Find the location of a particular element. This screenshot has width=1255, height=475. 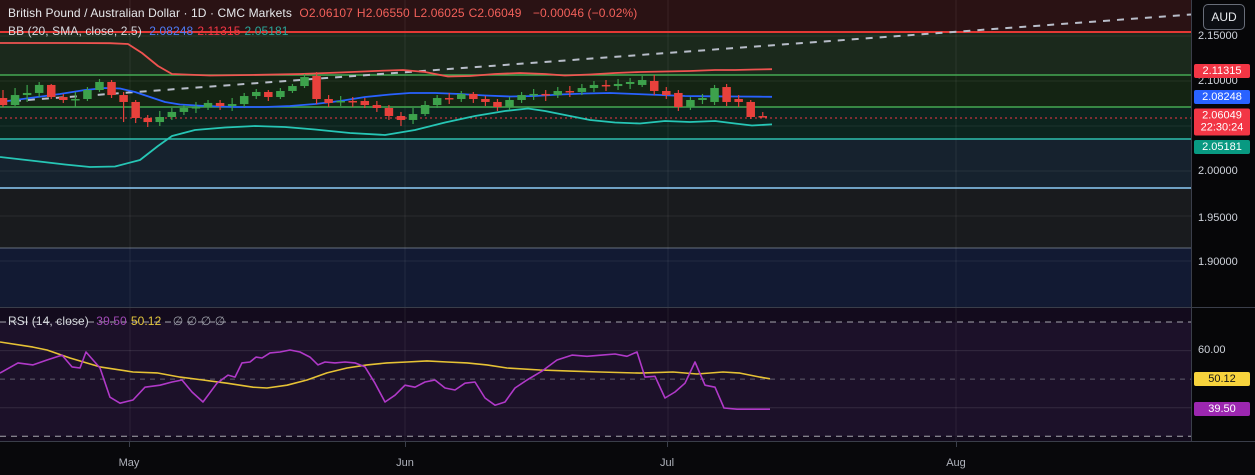

price-axis-label: 1.95000 is located at coordinates (1218, 218).